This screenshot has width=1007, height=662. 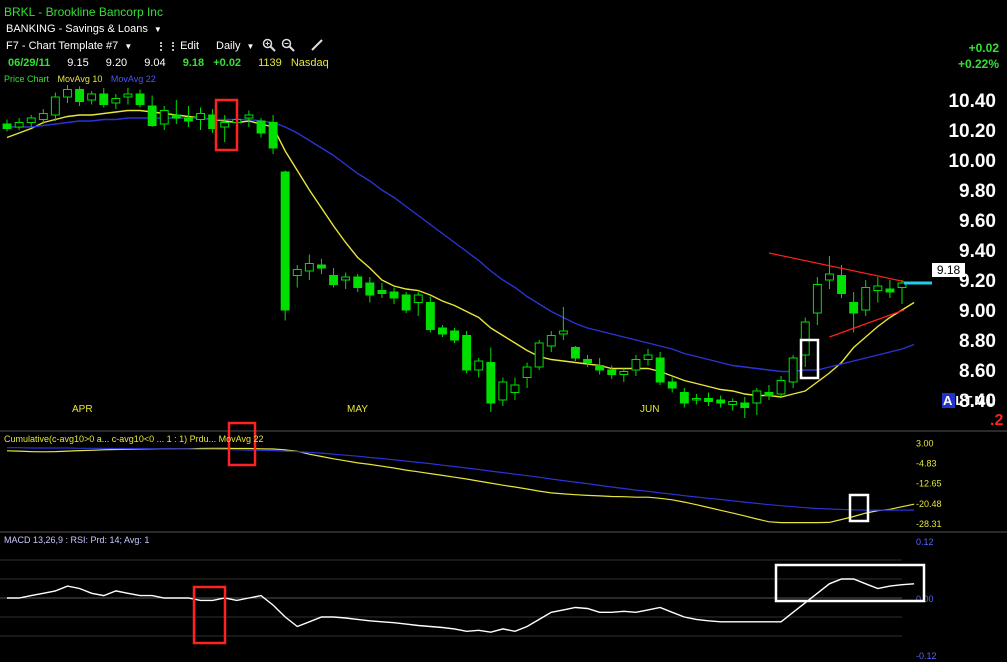 What do you see at coordinates (461, 605) in the screenshot?
I see `macd-line` at bounding box center [461, 605].